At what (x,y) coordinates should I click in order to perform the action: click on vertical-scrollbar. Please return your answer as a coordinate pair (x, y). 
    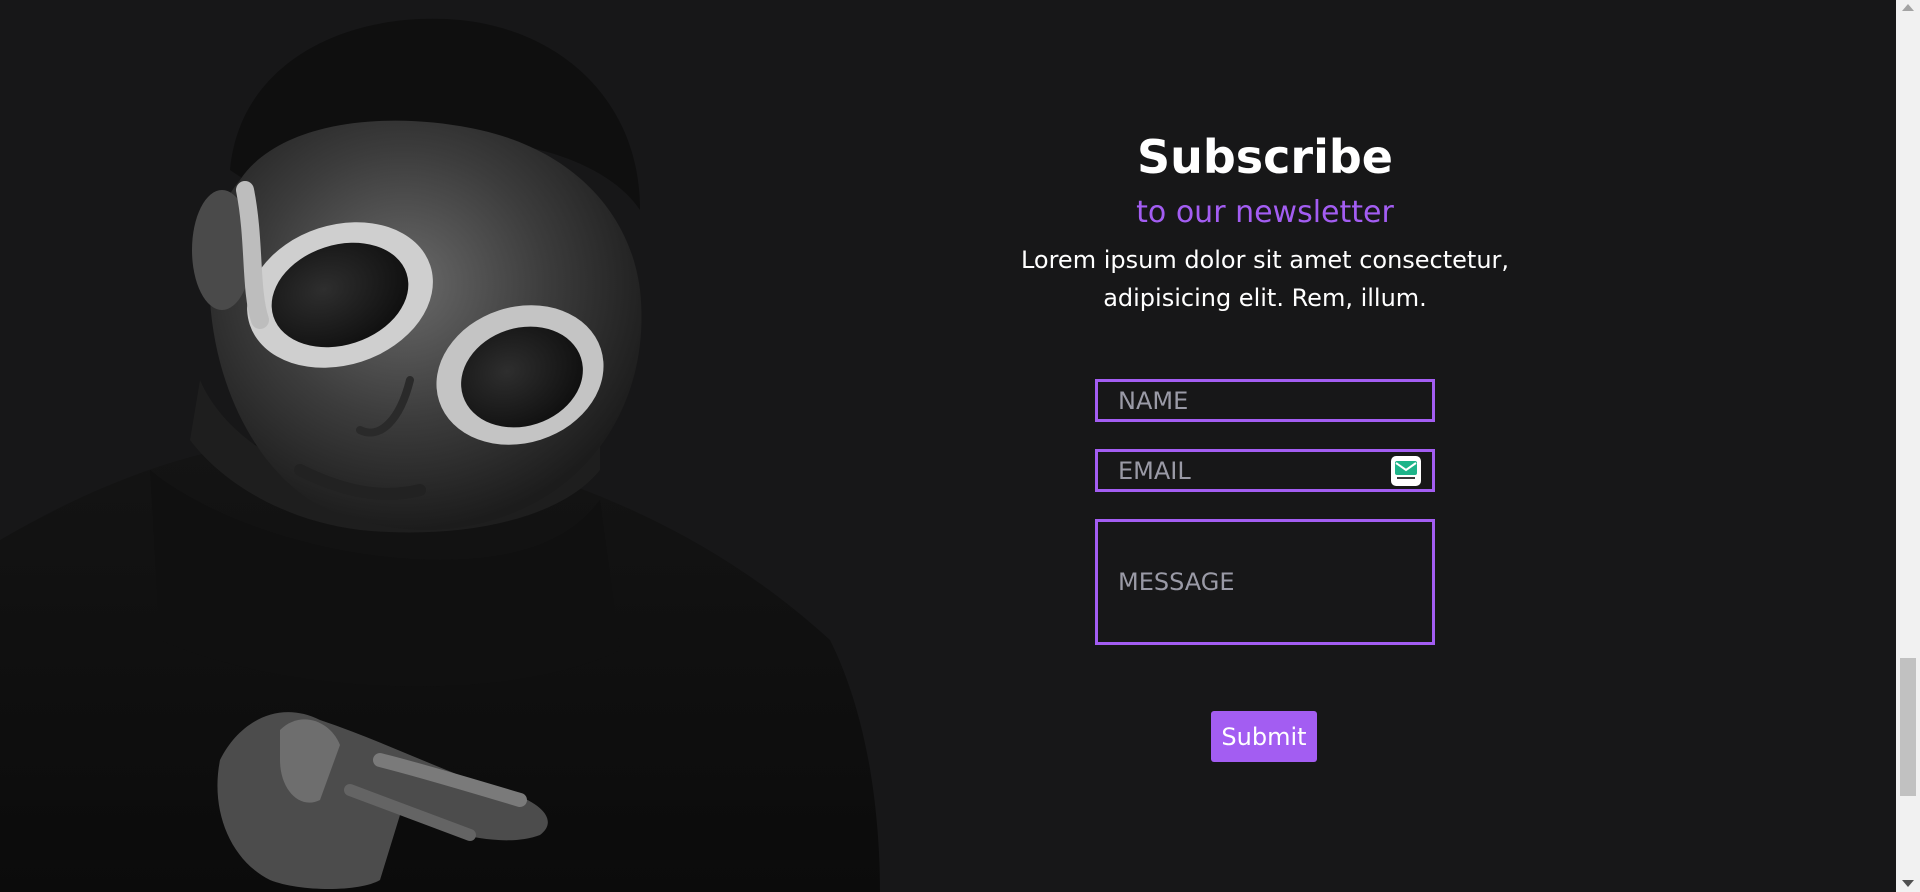
    Looking at the image, I should click on (1908, 446).